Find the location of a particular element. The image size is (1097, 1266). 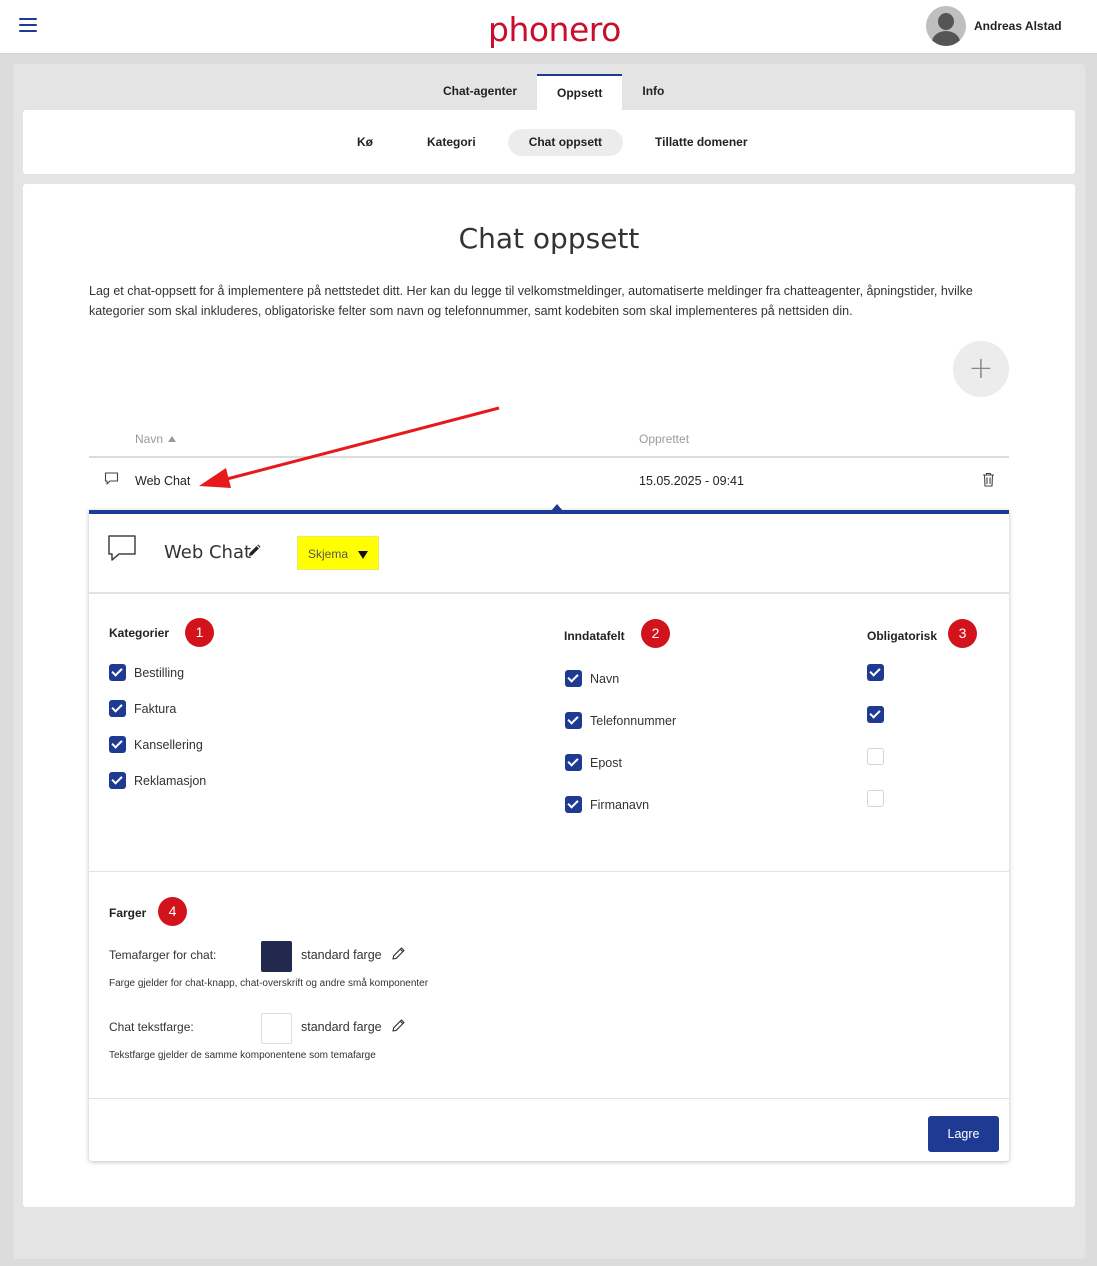

category-item-kansellering: Kansellering is located at coordinates (156, 744).